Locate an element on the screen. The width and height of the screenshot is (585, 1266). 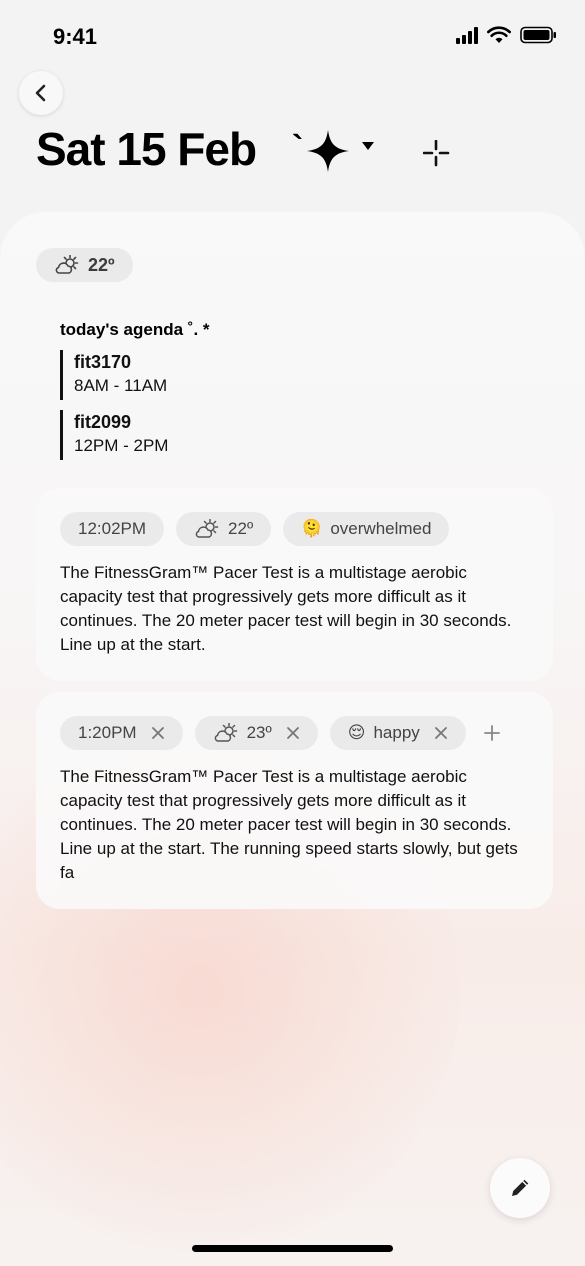
cellular-signal-icon is located at coordinates (467, 35).